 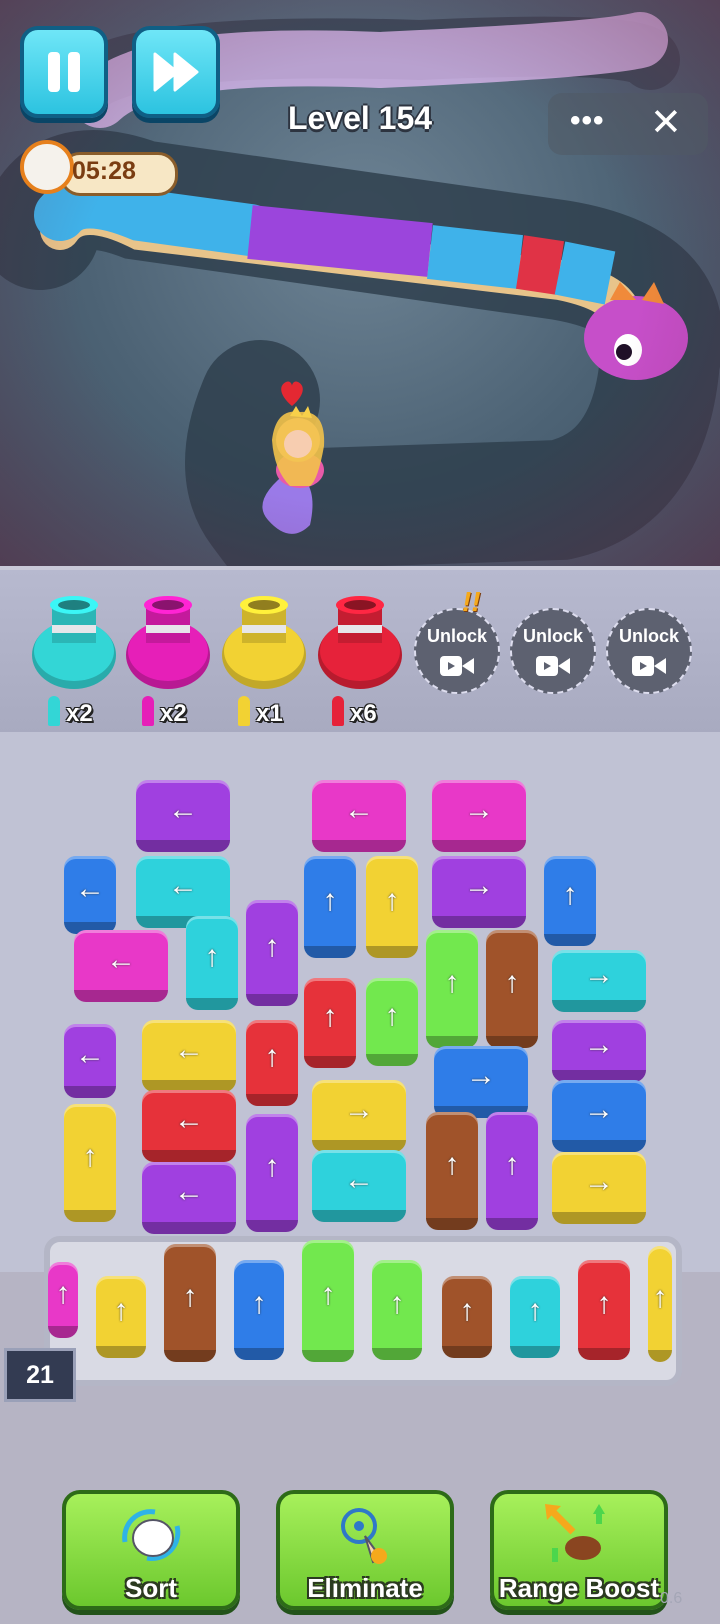 I want to click on fast-forward-button, so click(x=176, y=72).